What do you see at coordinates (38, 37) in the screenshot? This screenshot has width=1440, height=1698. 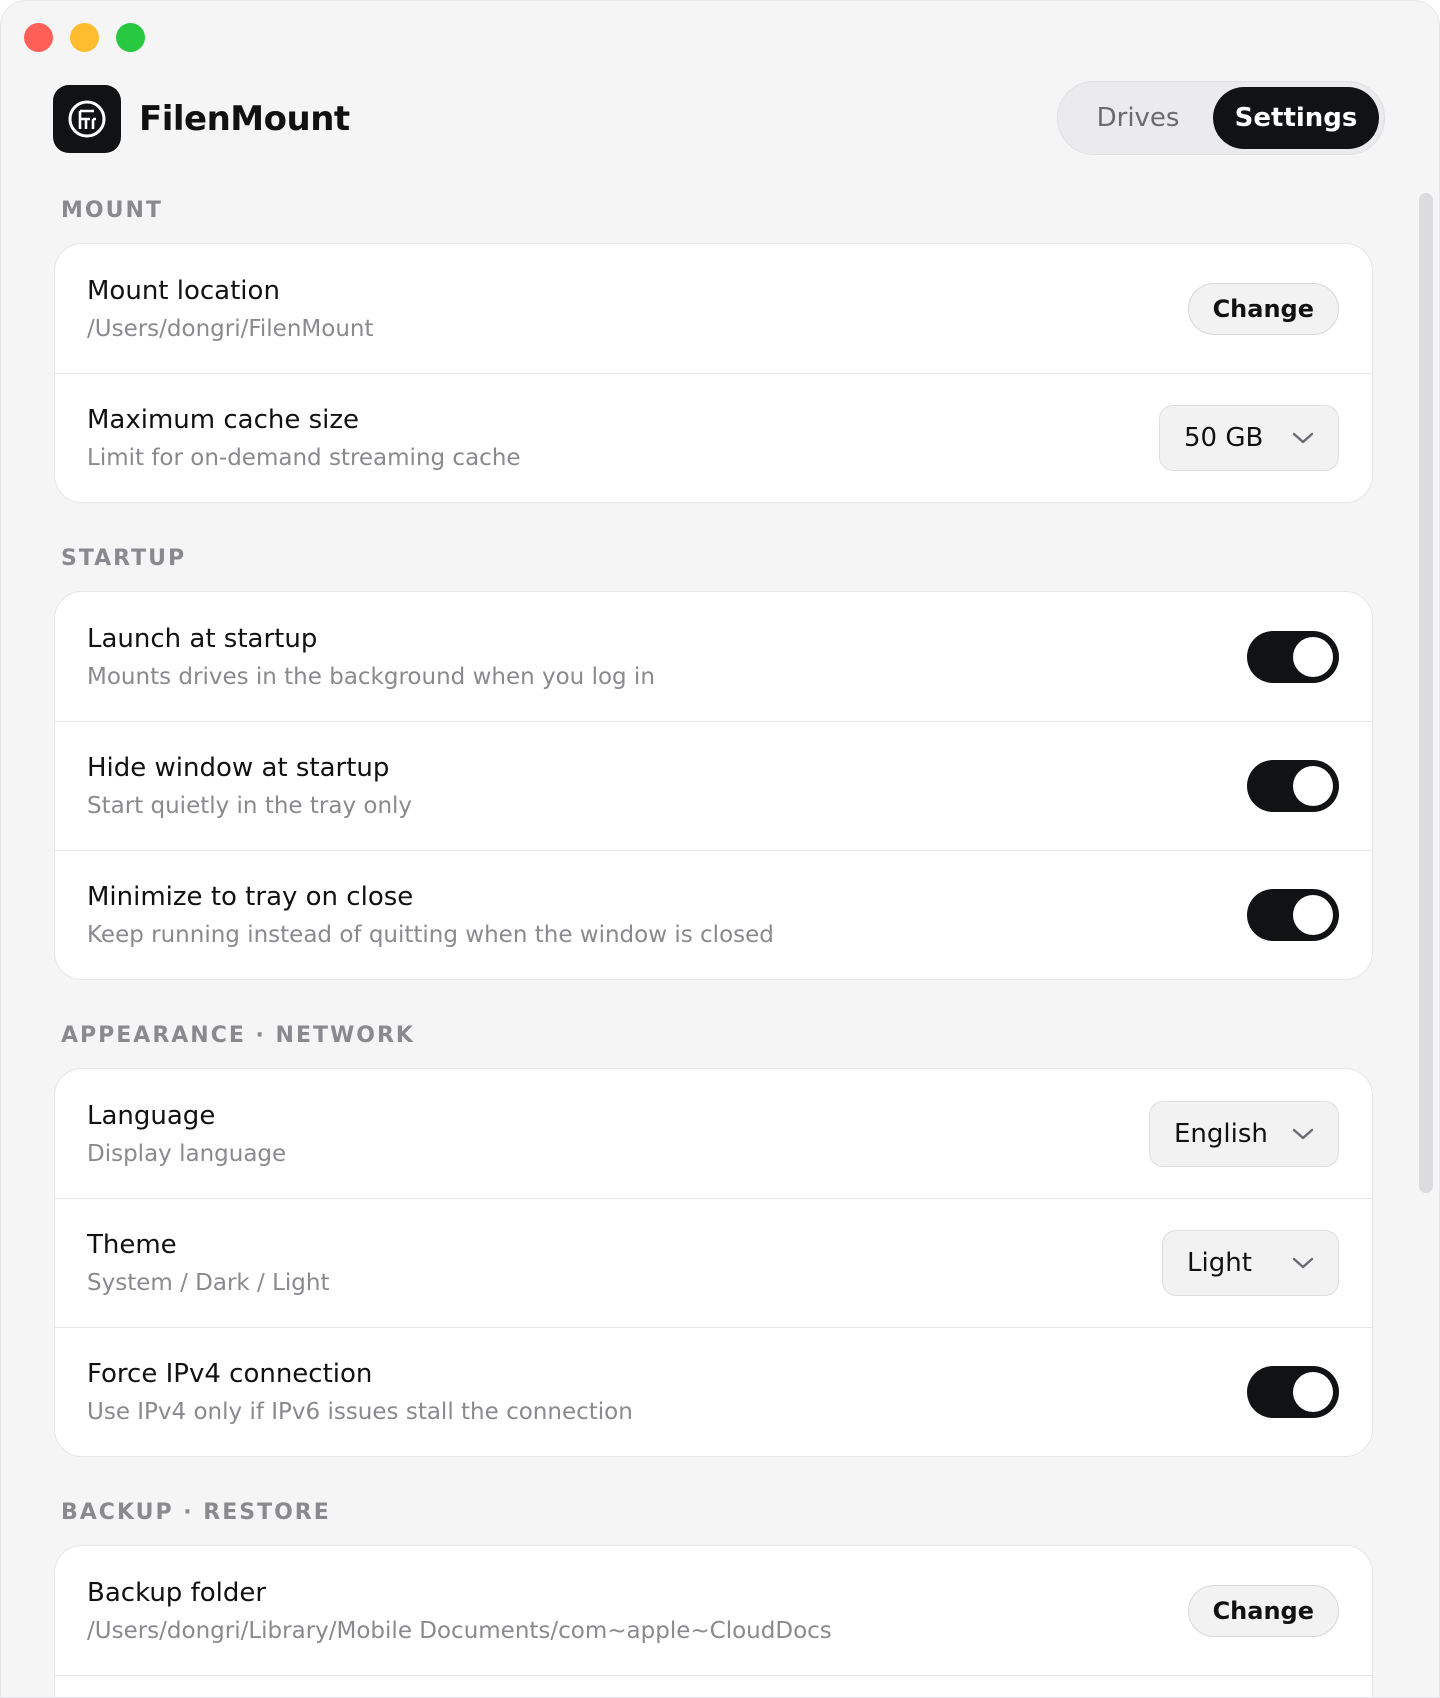 I see `close-window-button` at bounding box center [38, 37].